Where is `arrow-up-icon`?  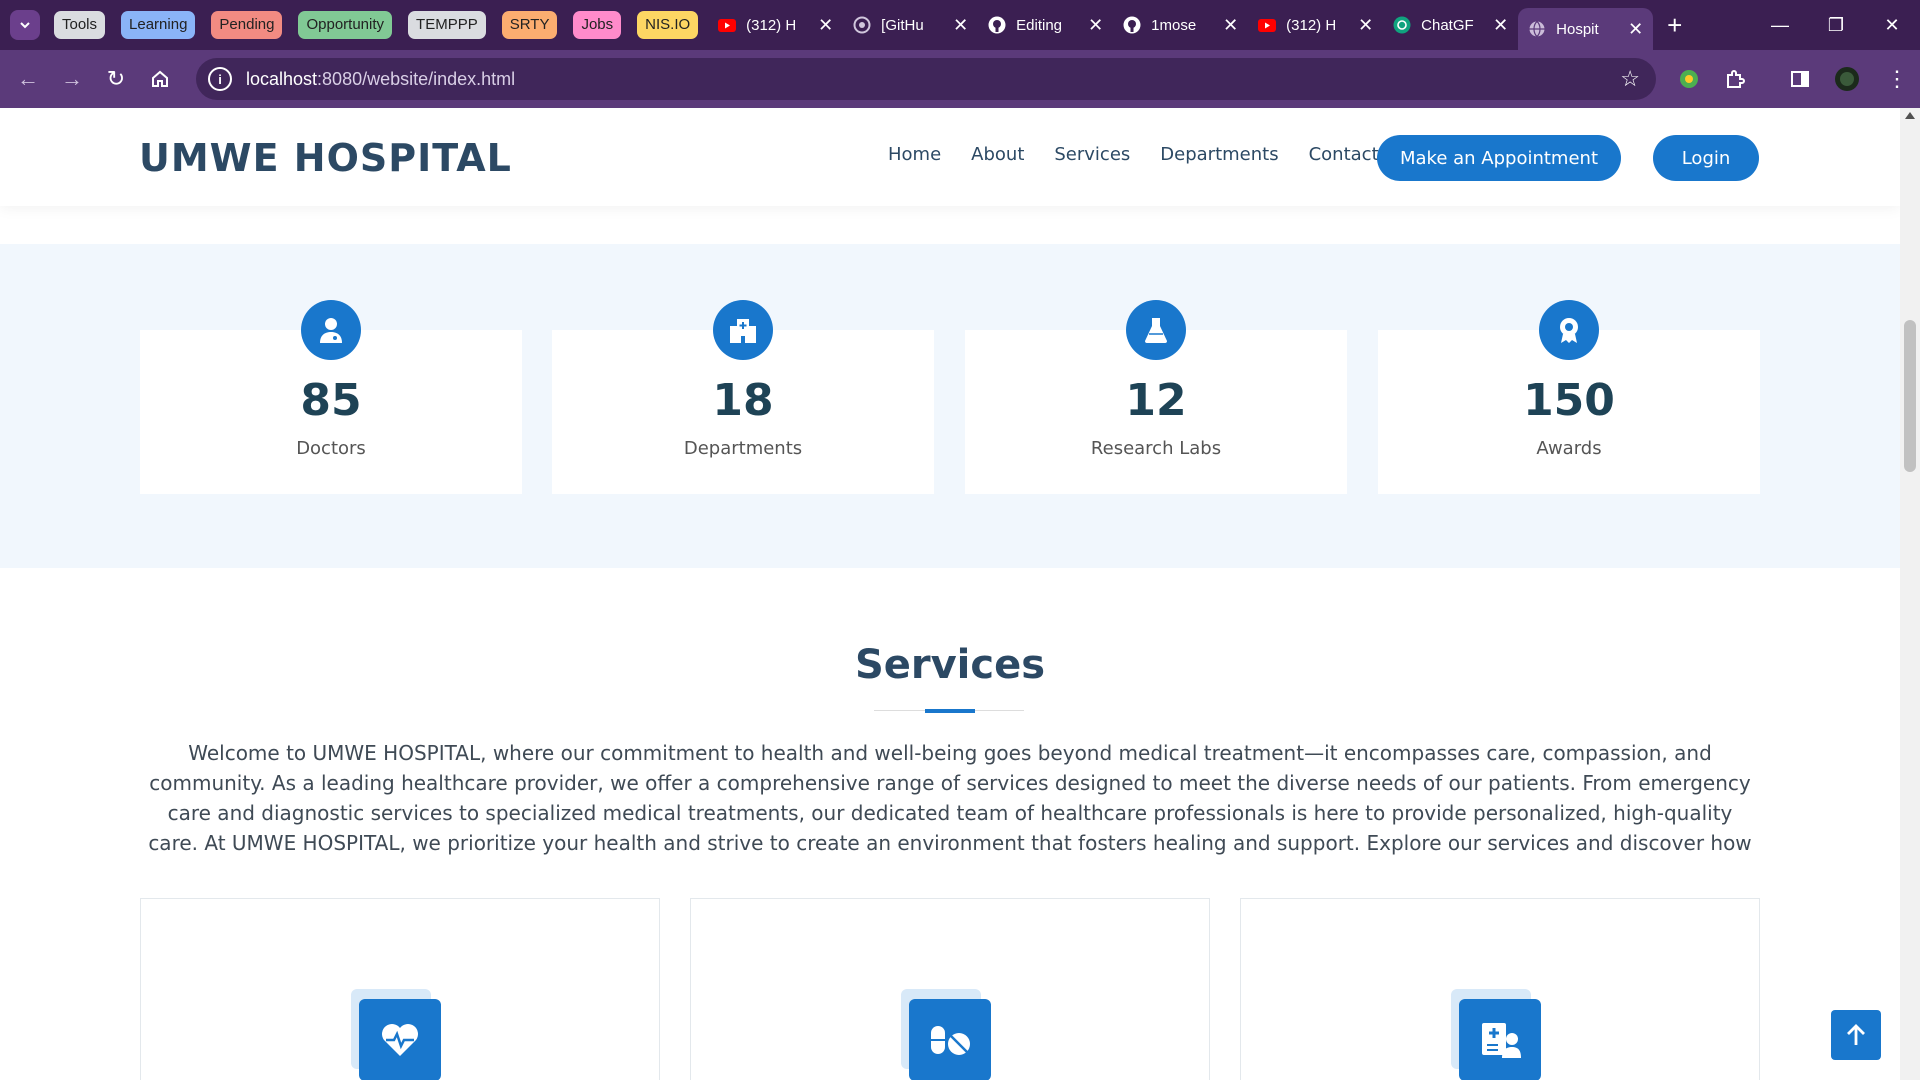 arrow-up-icon is located at coordinates (1856, 1034).